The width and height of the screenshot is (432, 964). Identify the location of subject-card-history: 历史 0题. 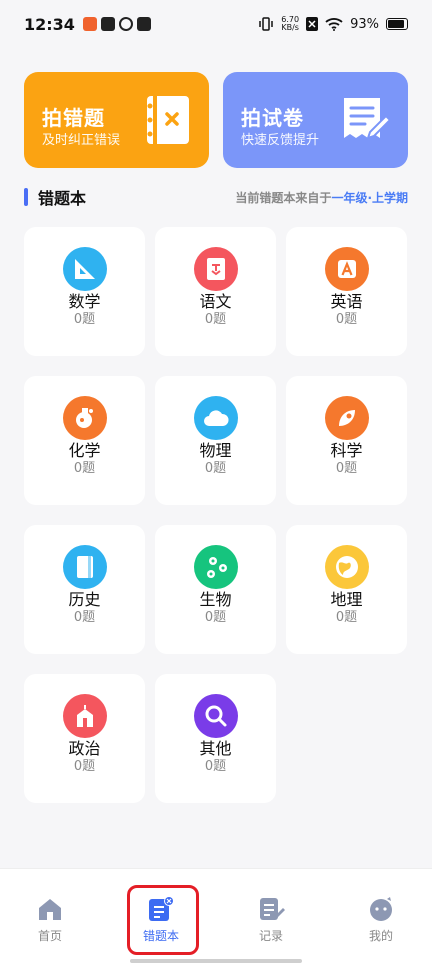
(84, 589).